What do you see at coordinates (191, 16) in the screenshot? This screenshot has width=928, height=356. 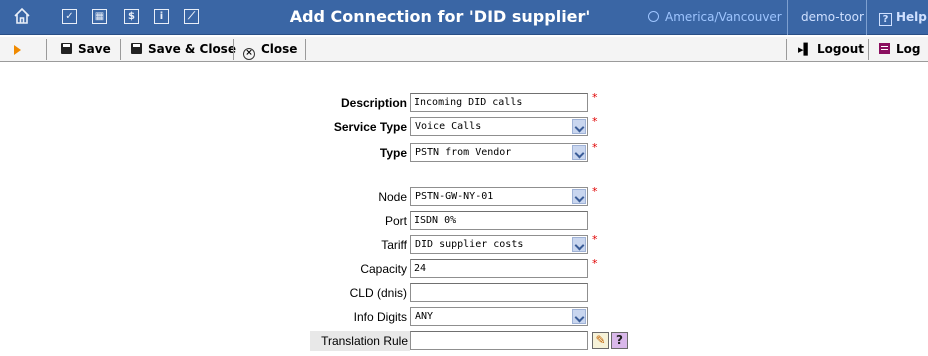 I see `chart-icon: ⟋` at bounding box center [191, 16].